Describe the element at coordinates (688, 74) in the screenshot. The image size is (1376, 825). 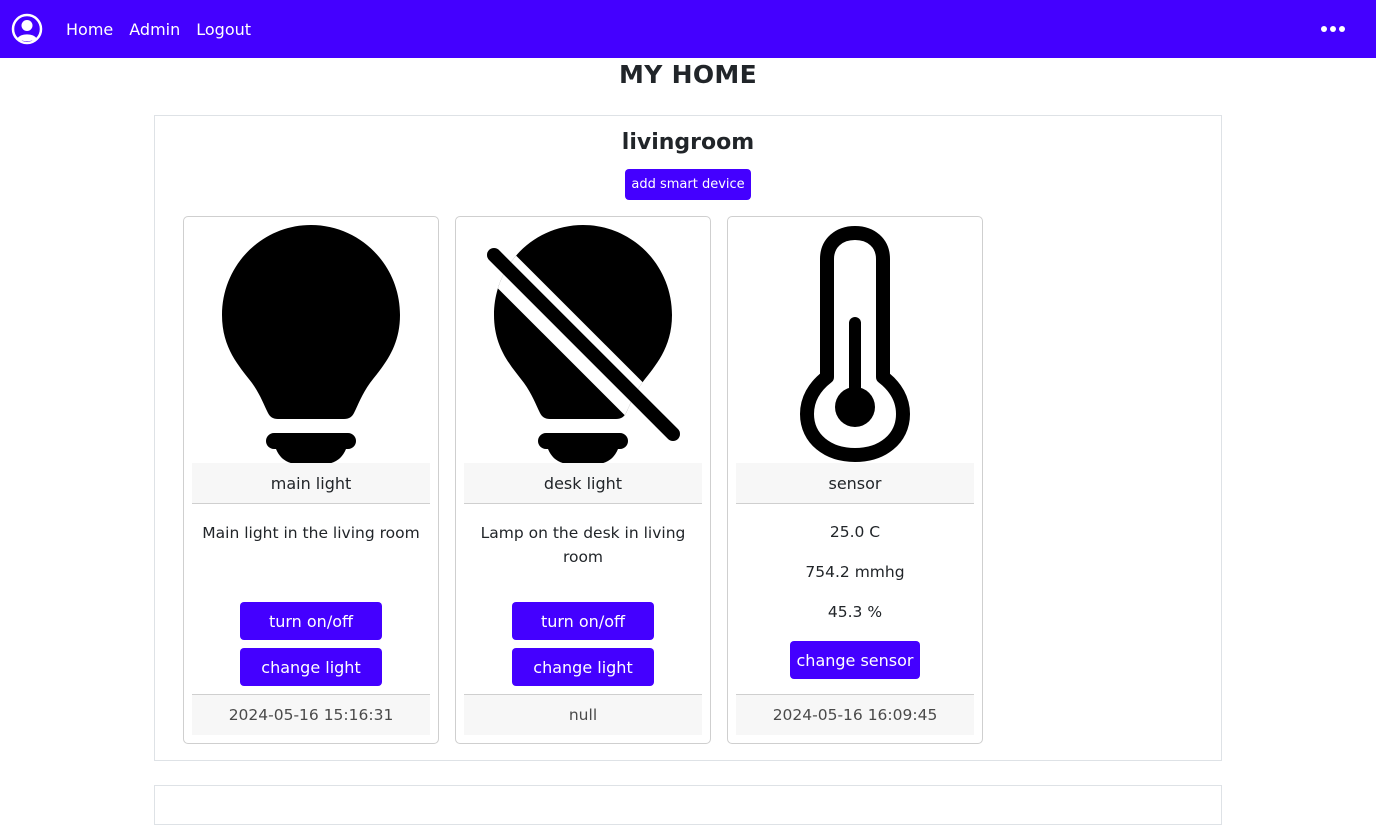
I see `page-title: MY HOME` at that location.